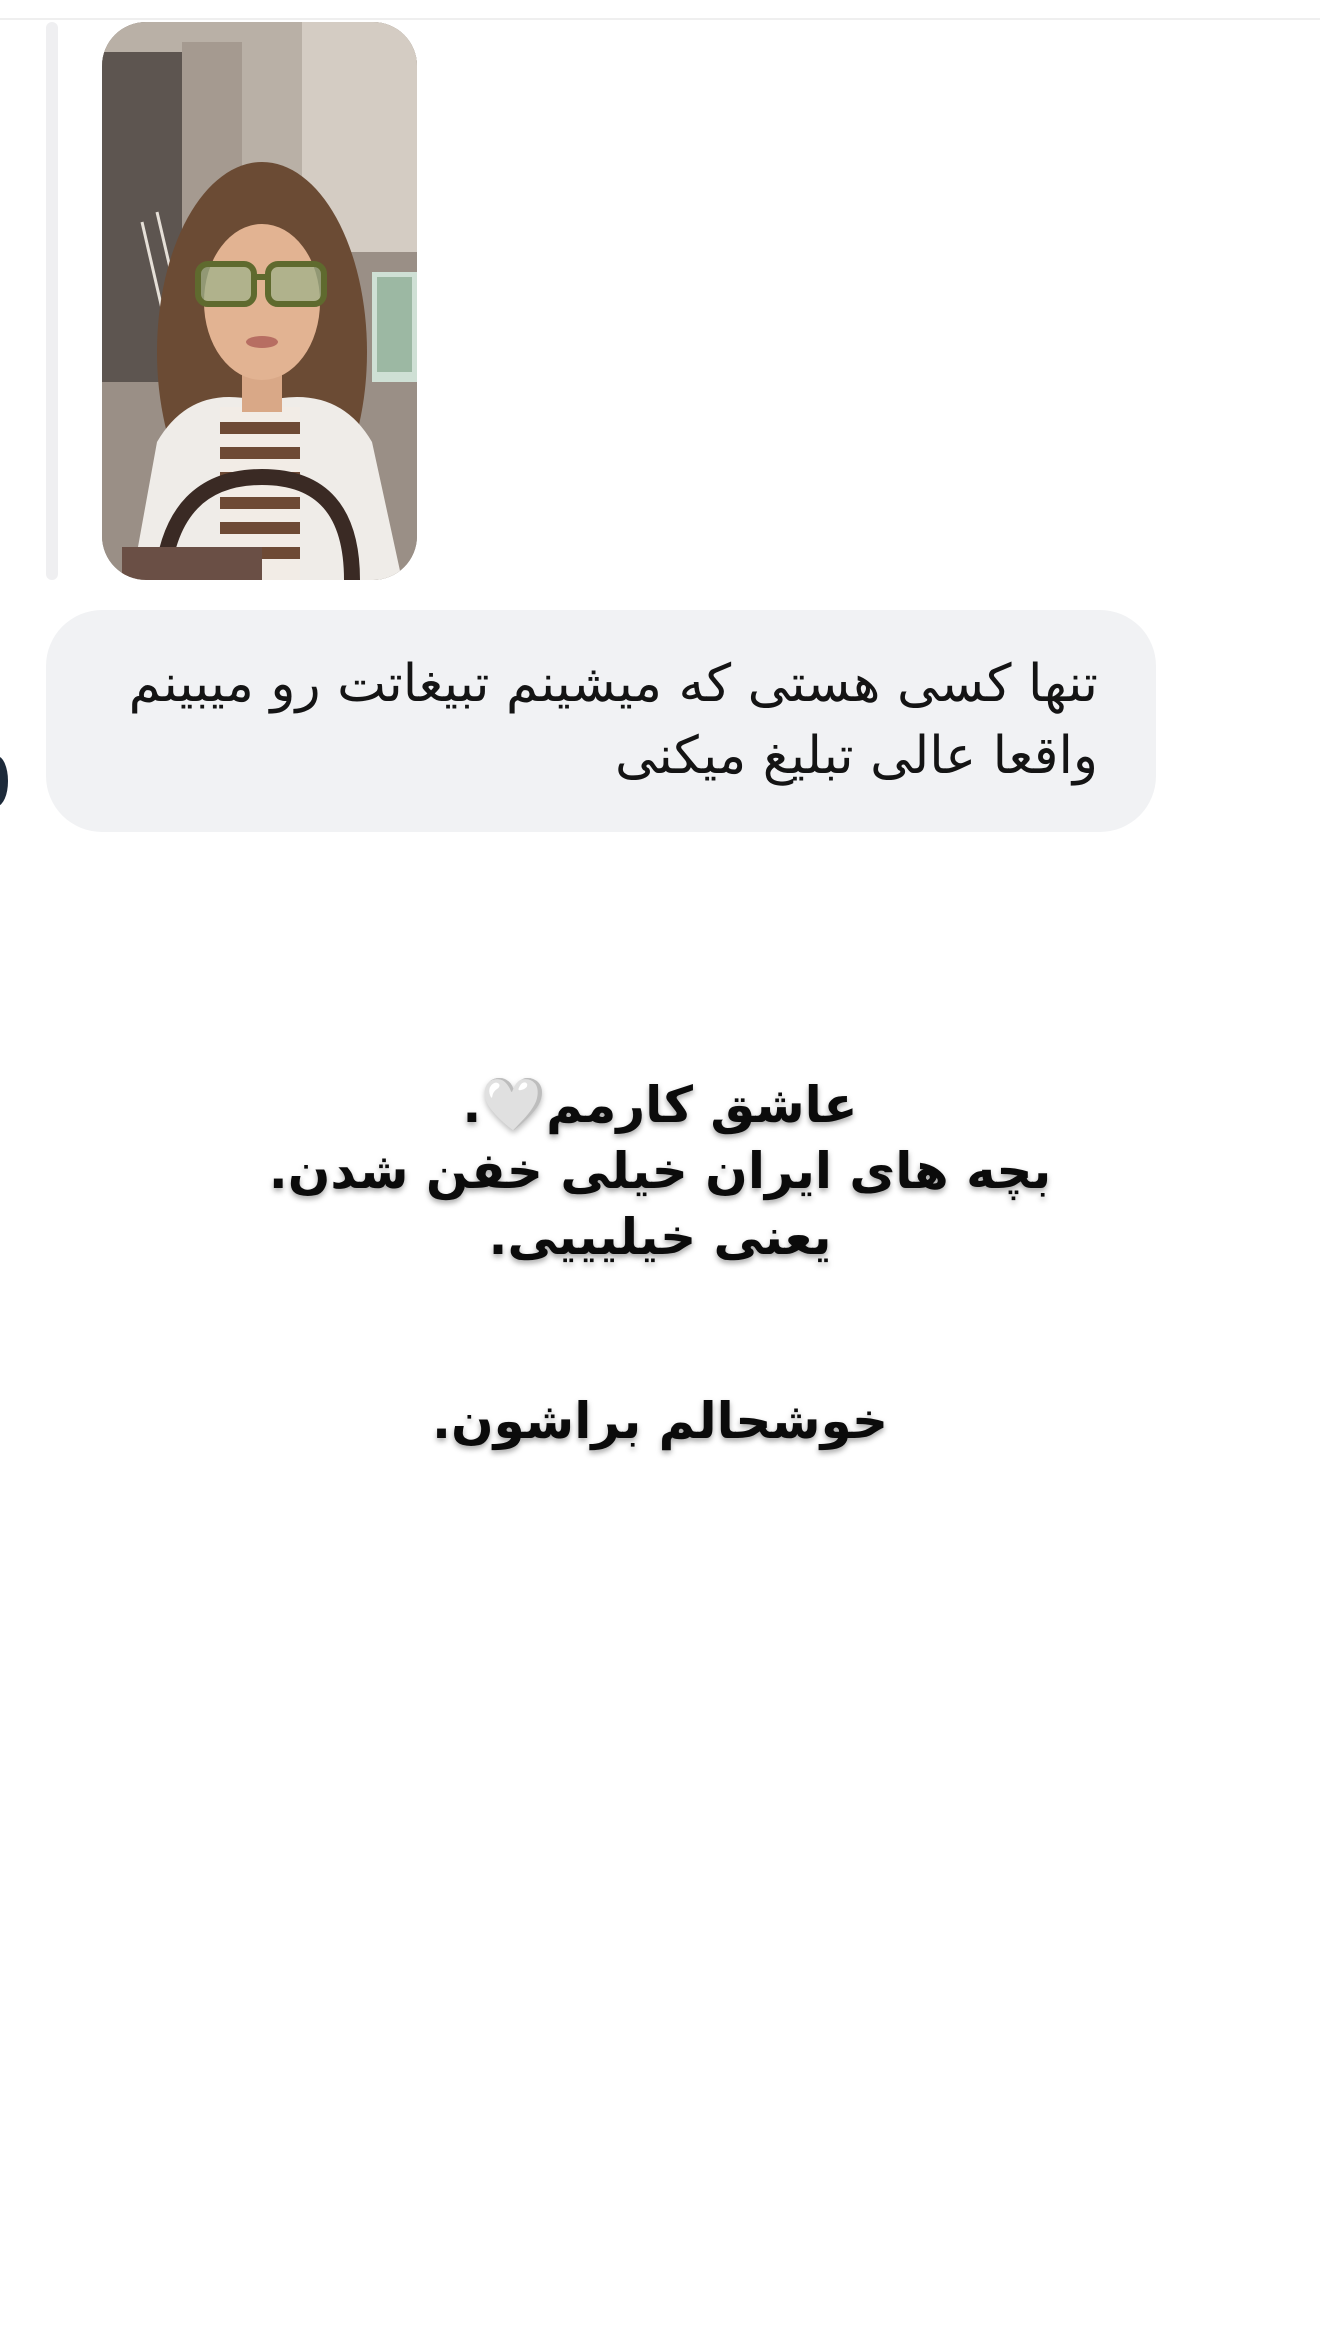 The height and width of the screenshot is (2346, 1320). What do you see at coordinates (856, 756) in the screenshot?
I see `message-line-2: واقعا عالی تبلیغ میکنی` at bounding box center [856, 756].